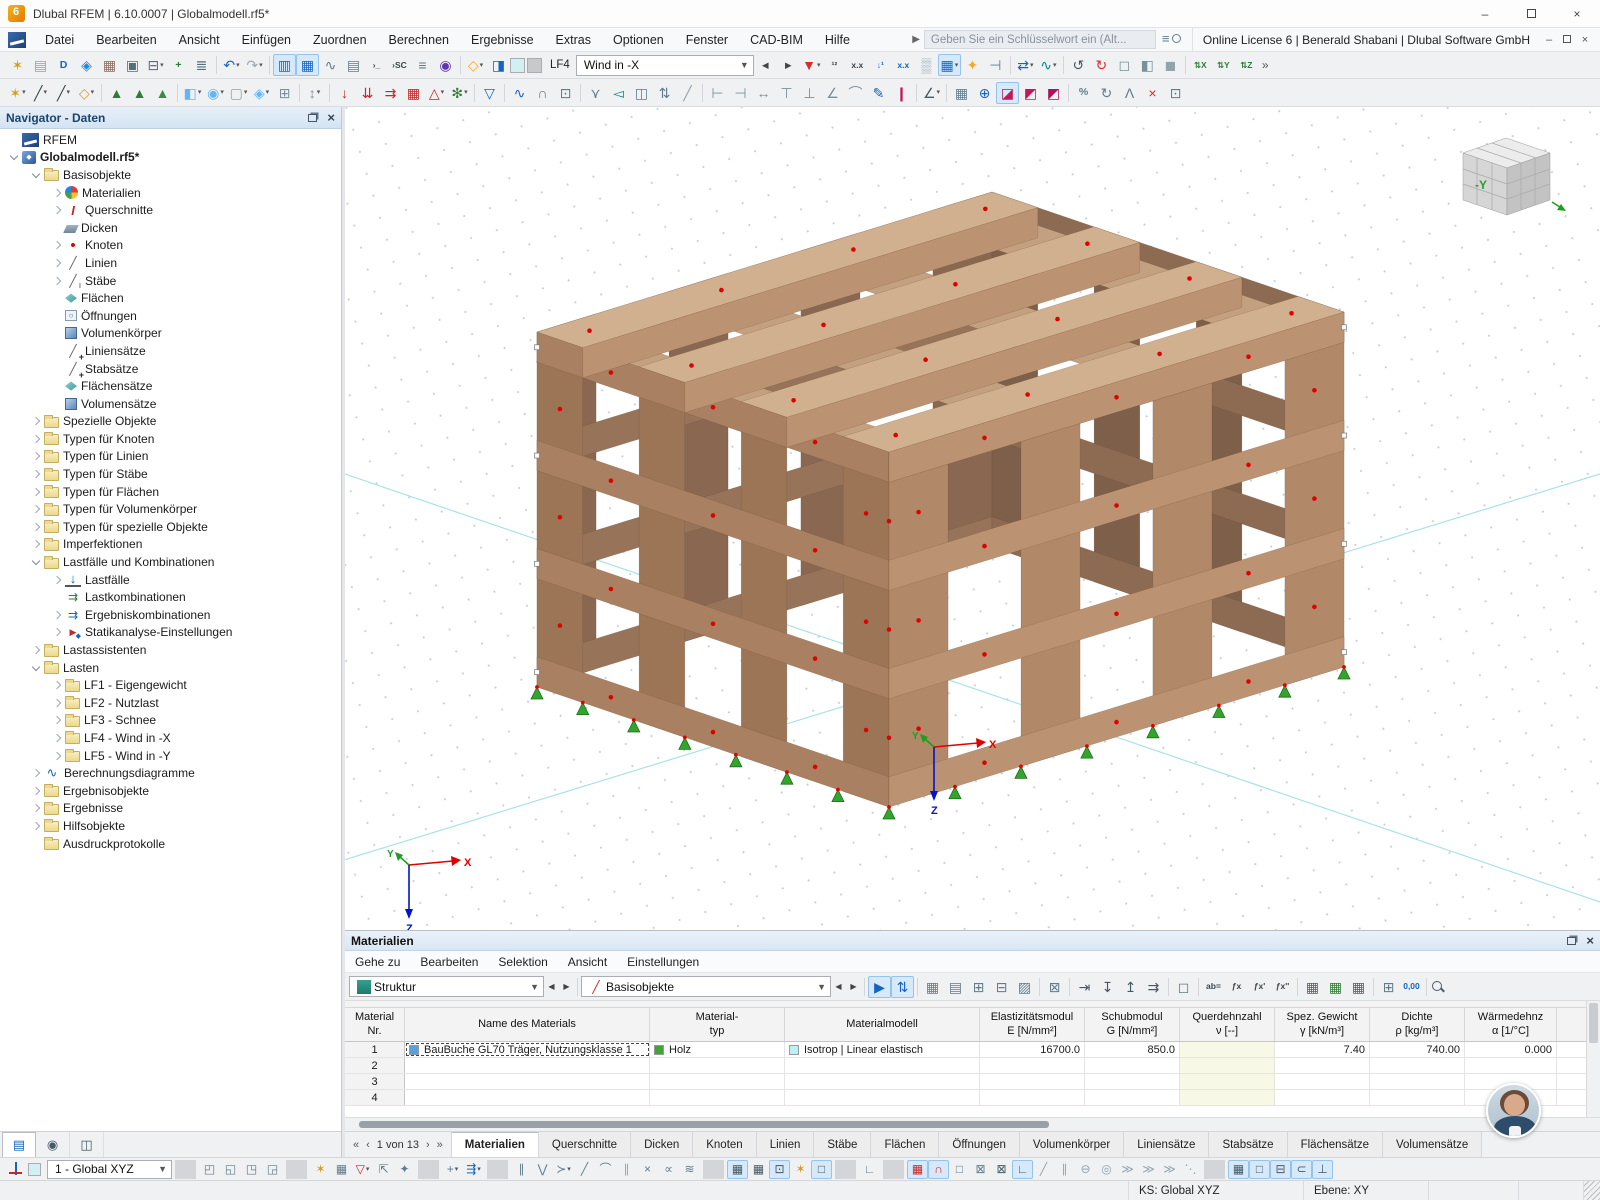 The width and height of the screenshot is (1600, 1200). Describe the element at coordinates (19, 1144) in the screenshot. I see `data-navigator-tab: ▤` at that location.